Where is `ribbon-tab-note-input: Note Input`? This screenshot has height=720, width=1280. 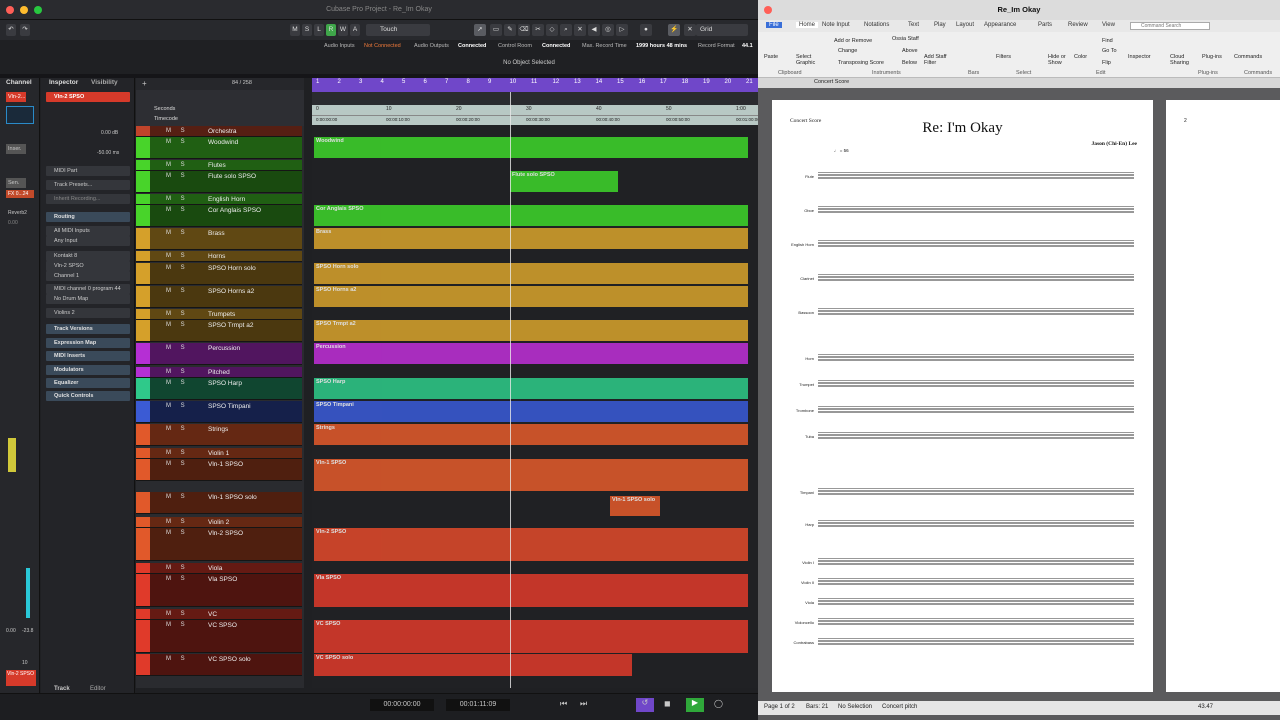 ribbon-tab-note-input: Note Input is located at coordinates (836, 25).